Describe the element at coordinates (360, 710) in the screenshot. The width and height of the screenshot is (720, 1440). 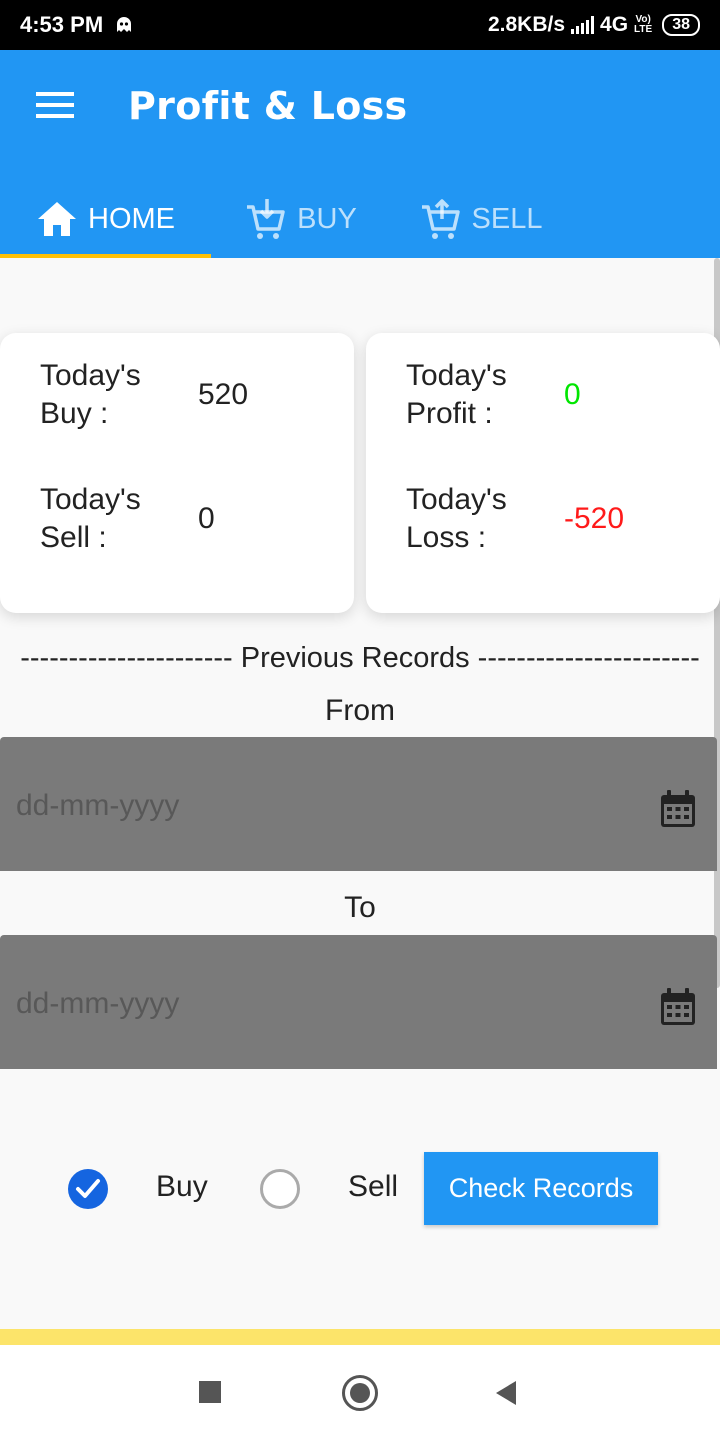
I see `from-label: From` at that location.